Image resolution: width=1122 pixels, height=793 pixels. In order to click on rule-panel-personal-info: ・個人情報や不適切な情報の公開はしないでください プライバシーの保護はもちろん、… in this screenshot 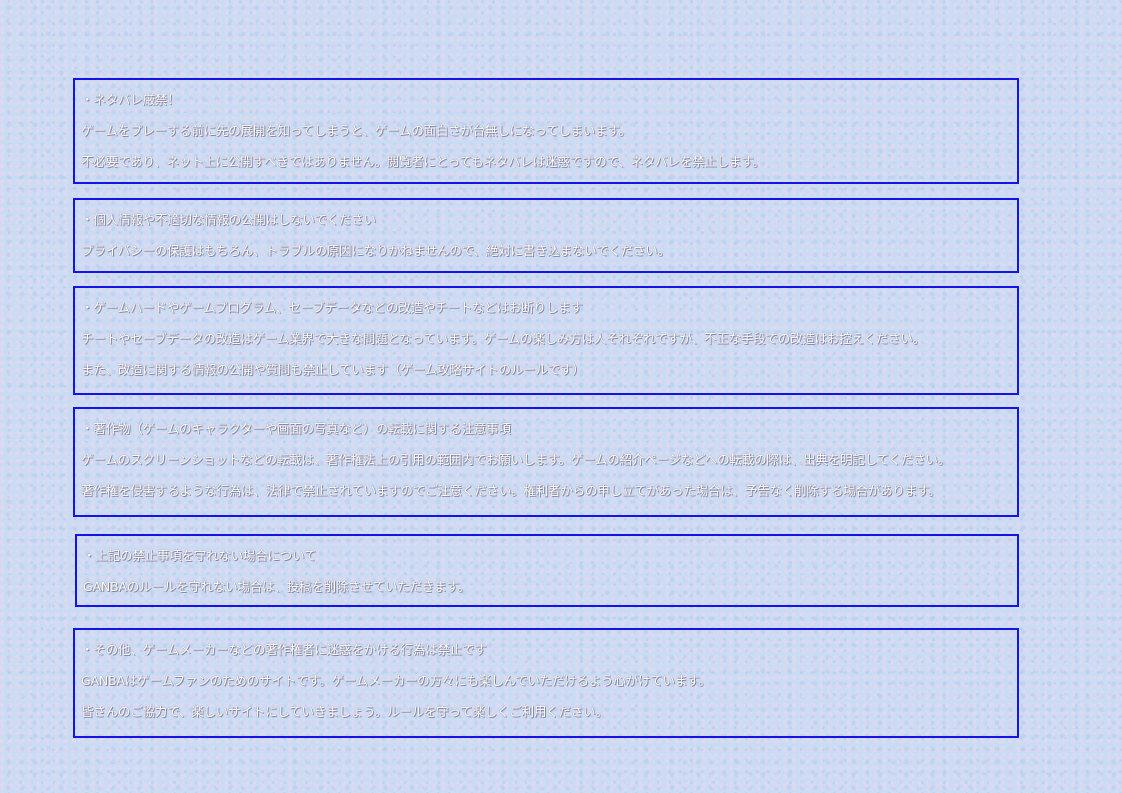, I will do `click(546, 235)`.